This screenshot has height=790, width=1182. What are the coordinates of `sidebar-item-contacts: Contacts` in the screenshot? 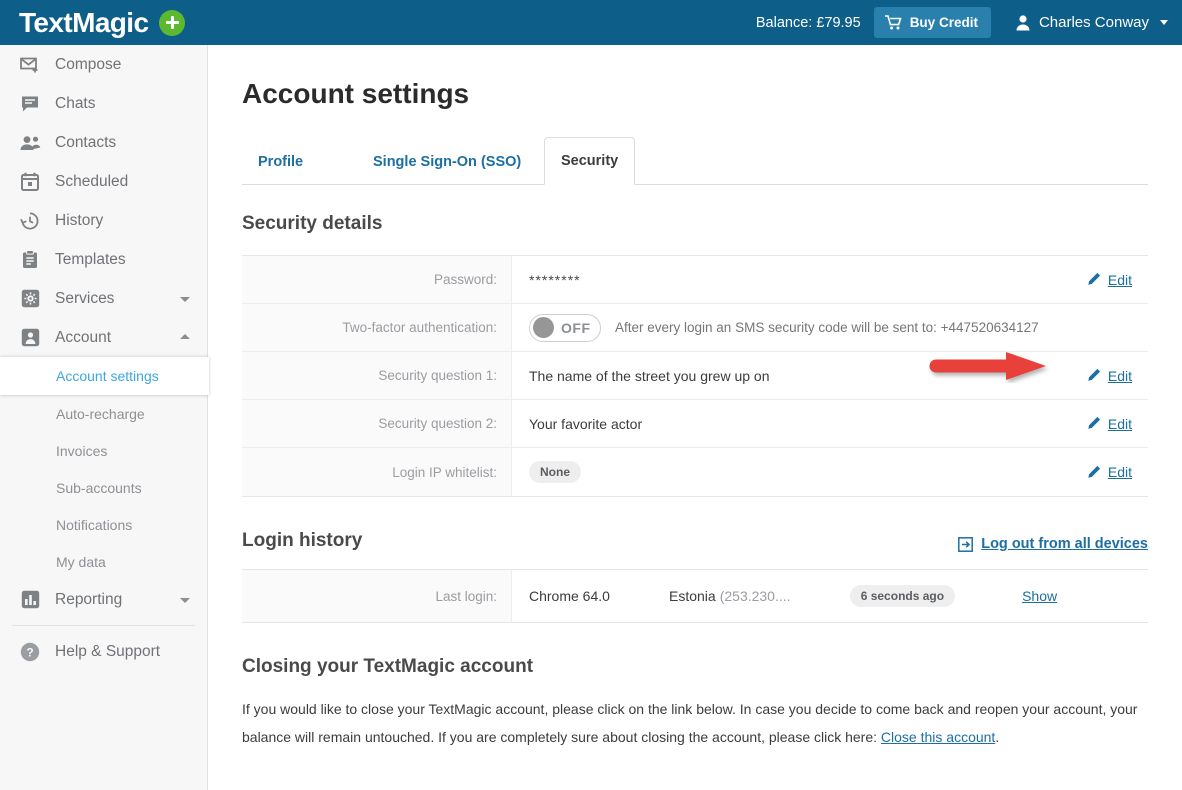 It's located at (103, 142).